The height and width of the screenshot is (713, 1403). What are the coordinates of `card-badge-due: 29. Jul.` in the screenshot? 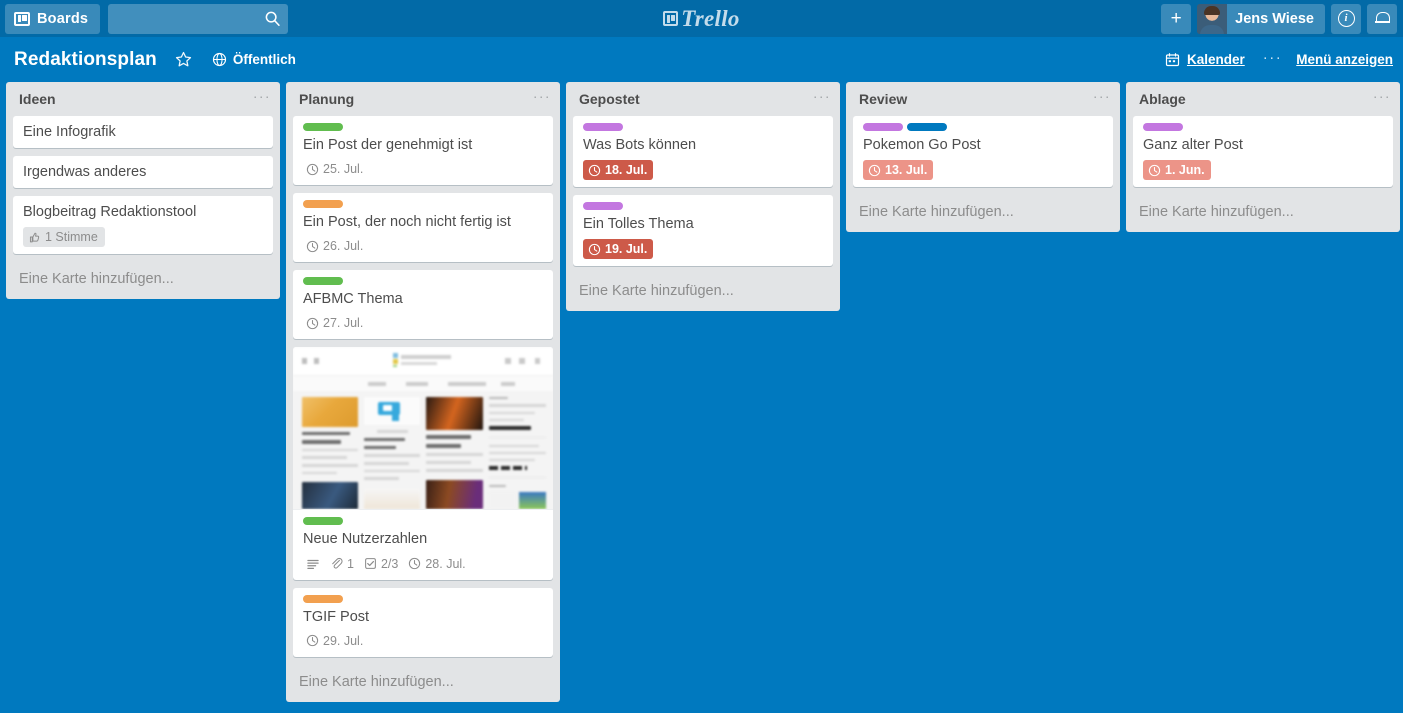 It's located at (334, 641).